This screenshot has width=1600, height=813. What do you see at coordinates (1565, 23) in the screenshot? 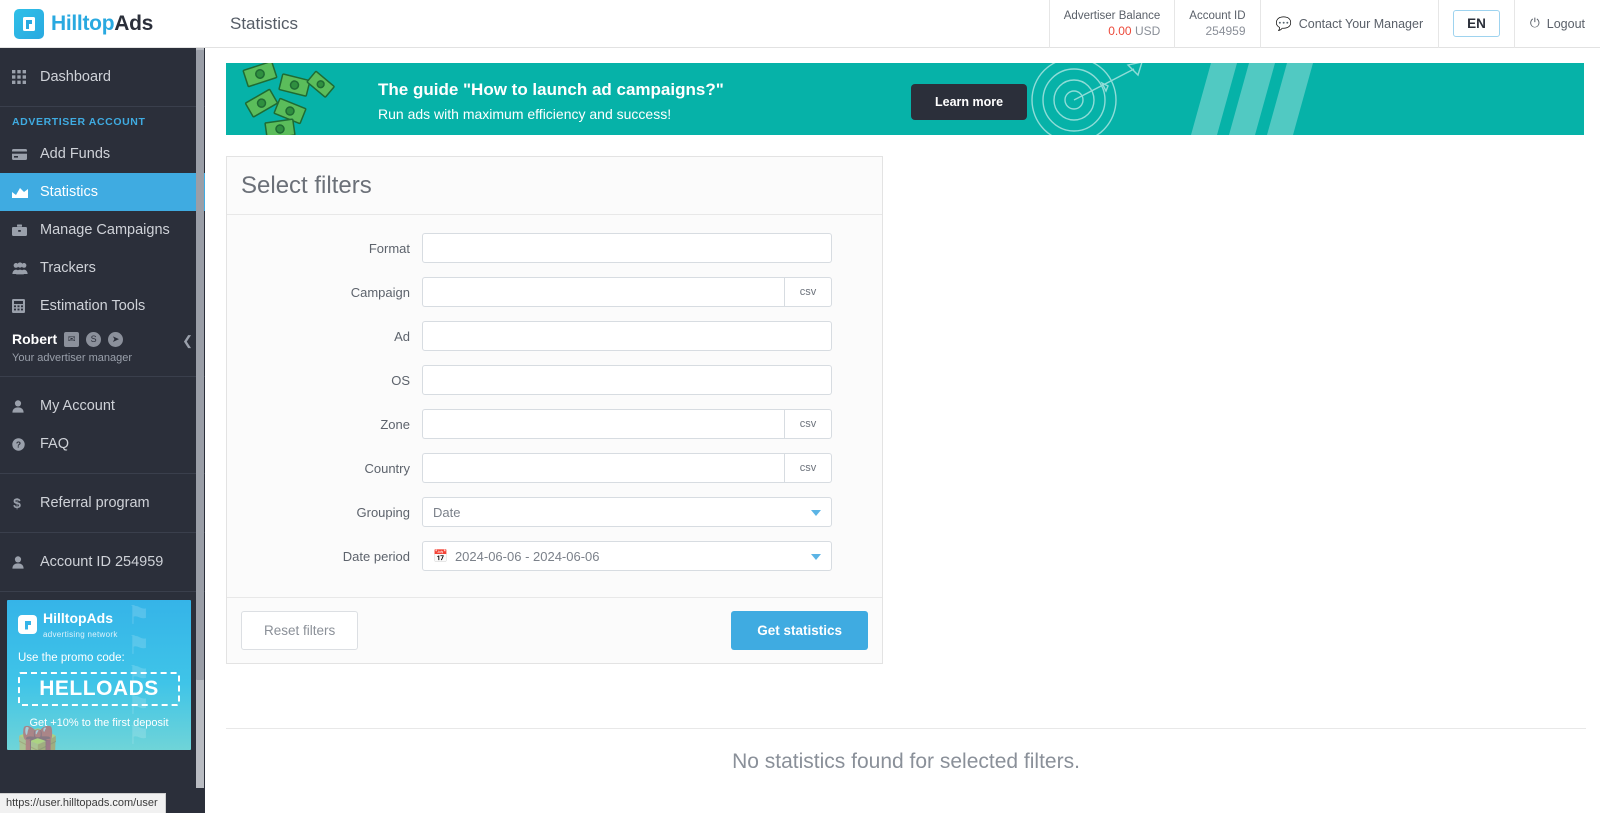
I see `logout-label: Logout` at bounding box center [1565, 23].